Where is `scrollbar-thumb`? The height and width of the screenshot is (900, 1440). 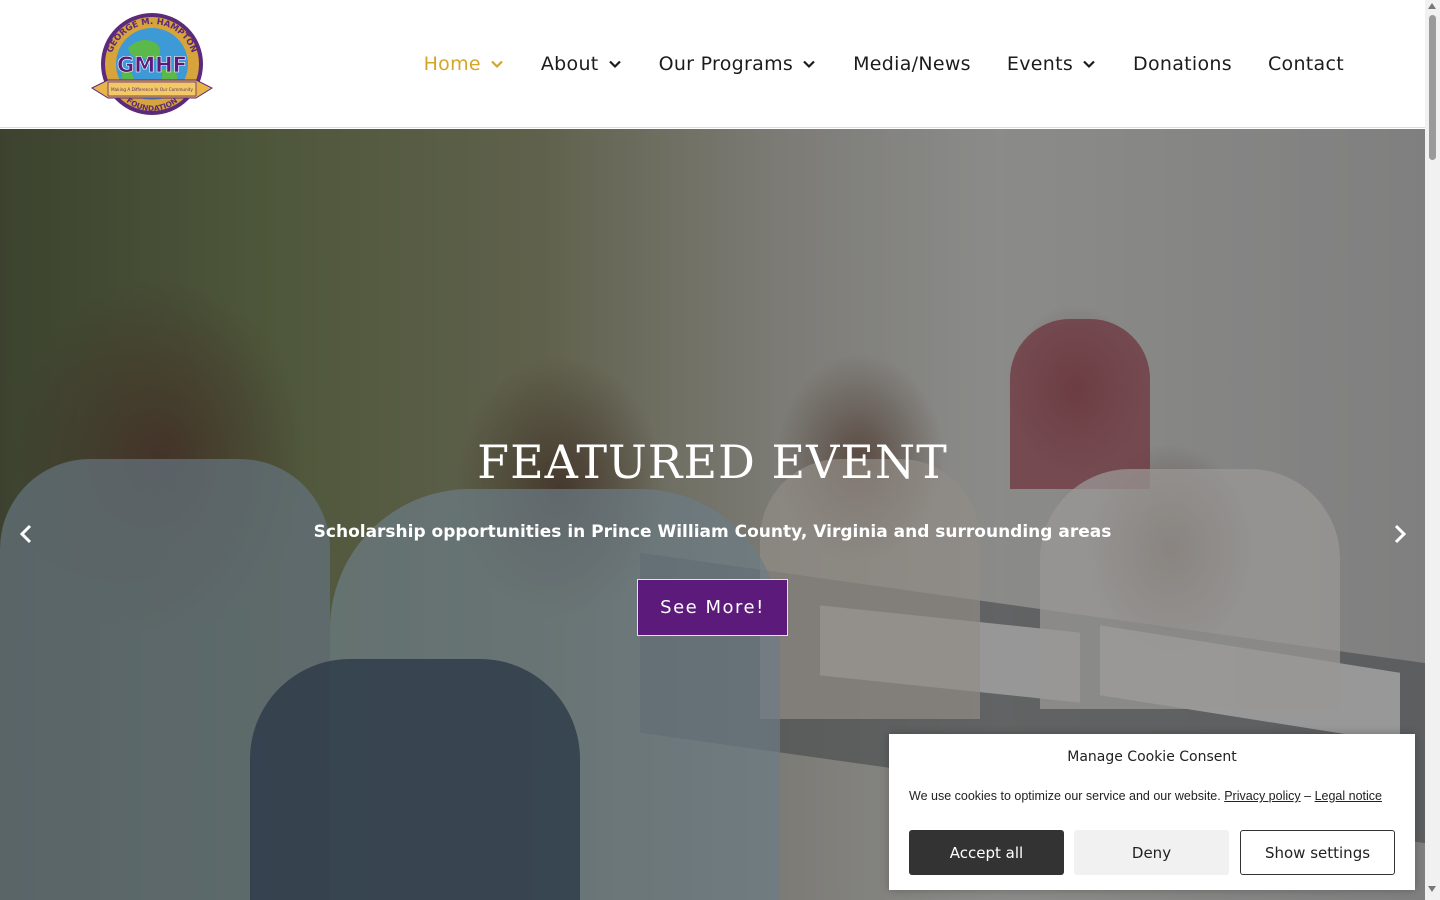 scrollbar-thumb is located at coordinates (1432, 87).